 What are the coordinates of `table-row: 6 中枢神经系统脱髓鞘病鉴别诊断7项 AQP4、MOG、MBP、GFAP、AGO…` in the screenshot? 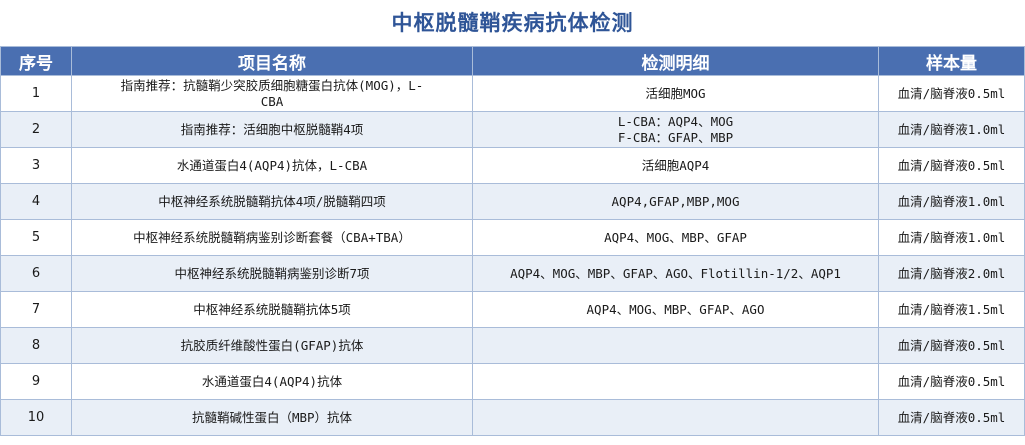 It's located at (512, 273).